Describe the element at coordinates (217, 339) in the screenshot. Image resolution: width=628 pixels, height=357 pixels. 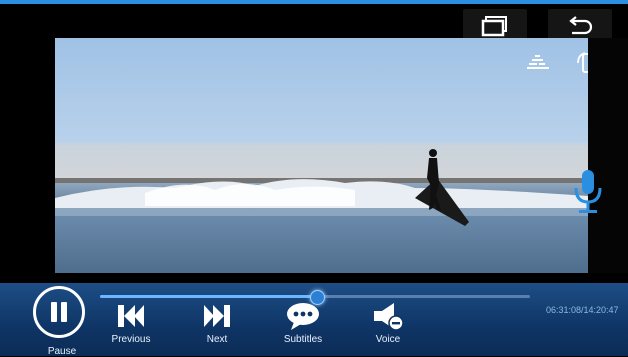
I see `next-label: Next` at that location.